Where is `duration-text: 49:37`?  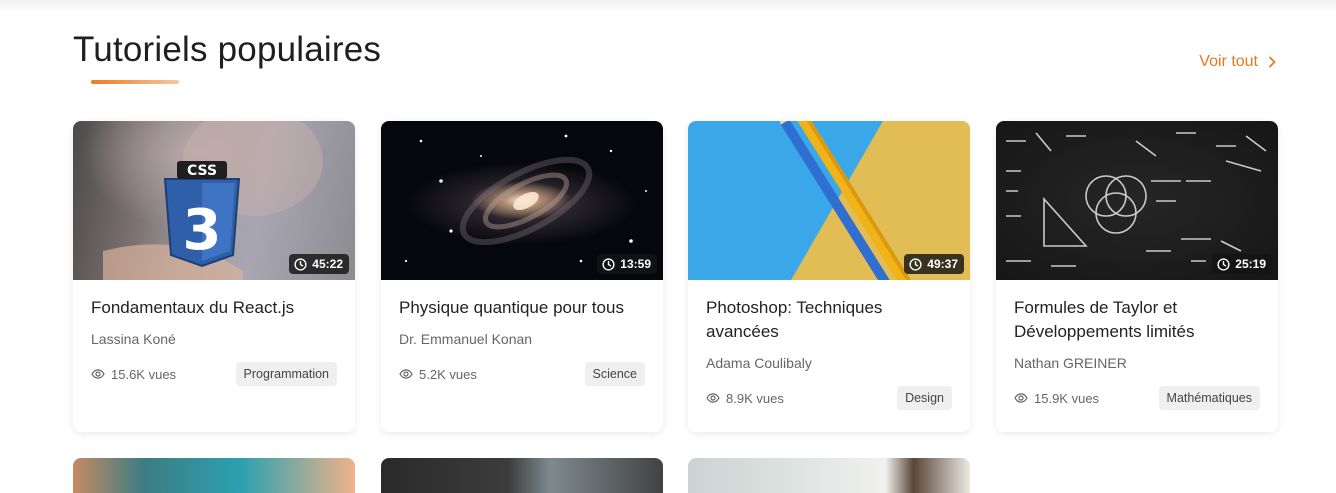
duration-text: 49:37 is located at coordinates (942, 264).